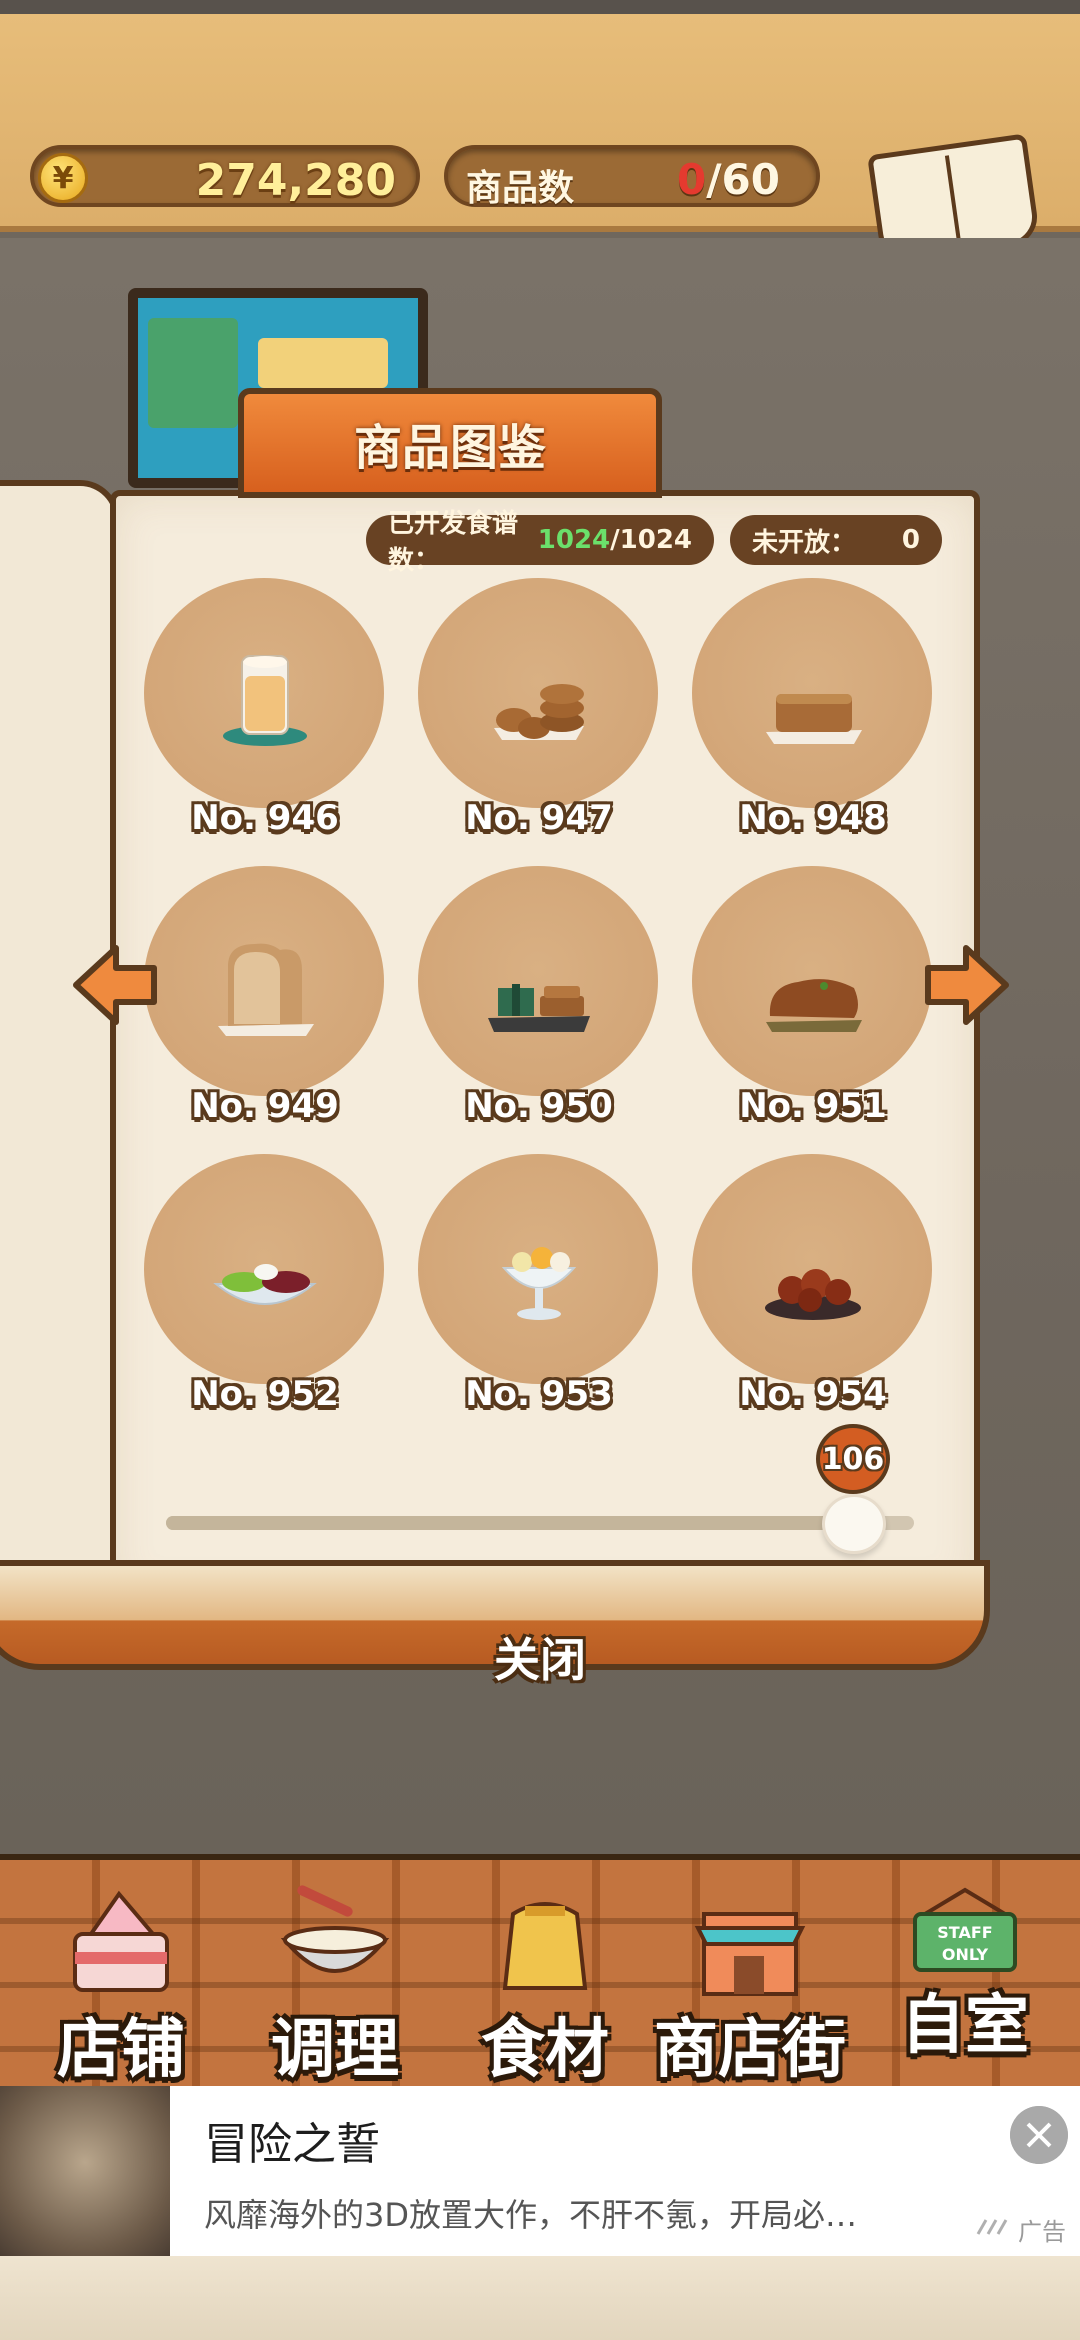 This screenshot has height=2340, width=1080. What do you see at coordinates (814, 1005) in the screenshot?
I see `meat-loaf-icon` at bounding box center [814, 1005].